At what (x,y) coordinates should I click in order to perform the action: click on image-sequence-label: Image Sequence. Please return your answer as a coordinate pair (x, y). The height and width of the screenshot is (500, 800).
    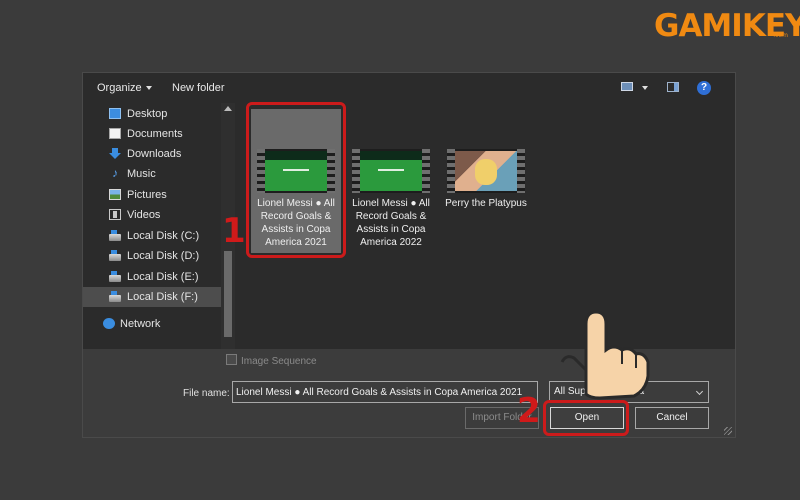
    Looking at the image, I should click on (279, 361).